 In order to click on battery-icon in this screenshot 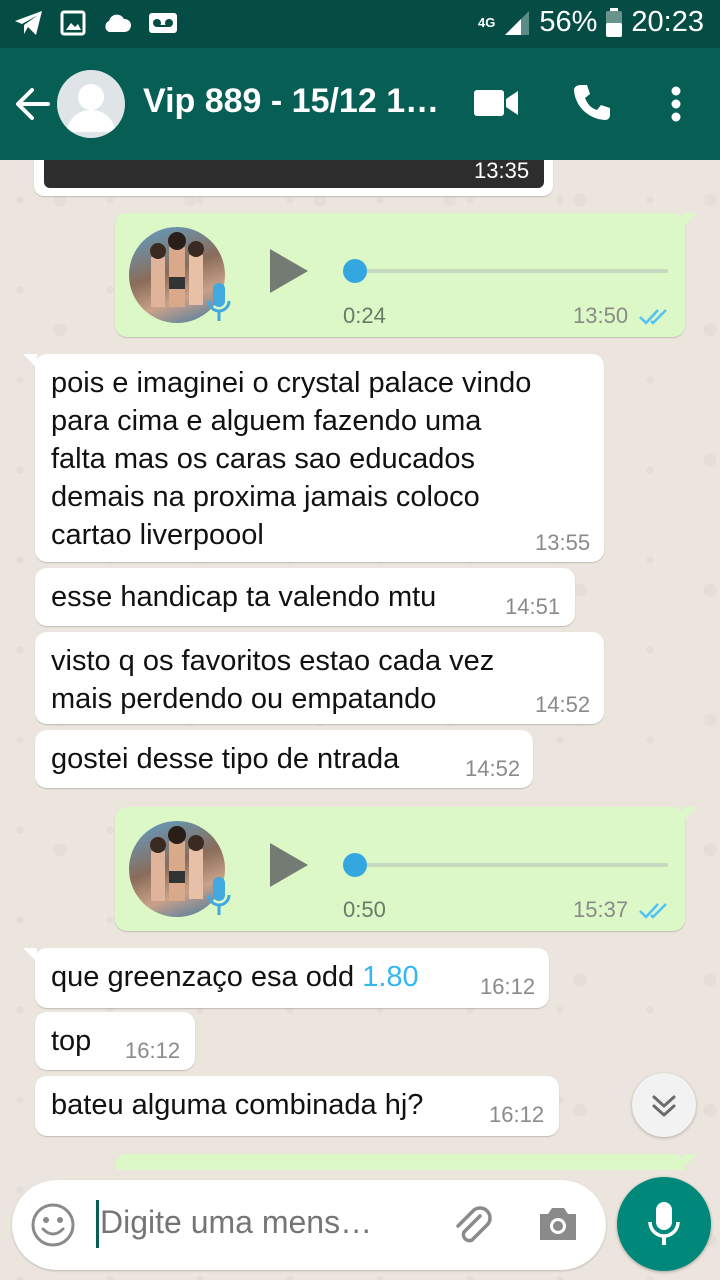, I will do `click(614, 22)`.